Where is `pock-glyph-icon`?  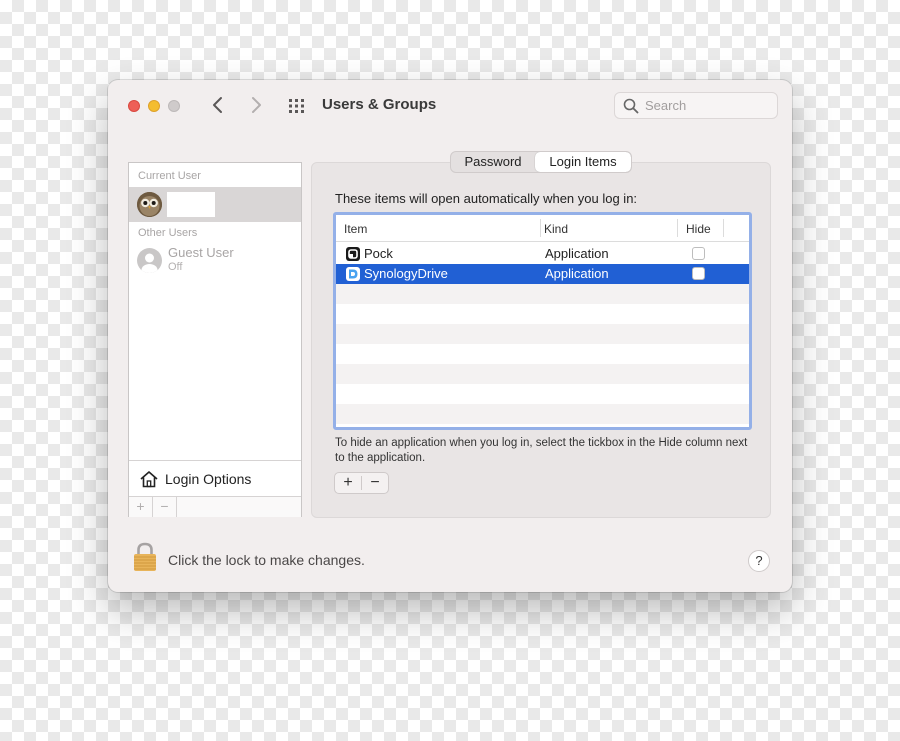 pock-glyph-icon is located at coordinates (353, 254).